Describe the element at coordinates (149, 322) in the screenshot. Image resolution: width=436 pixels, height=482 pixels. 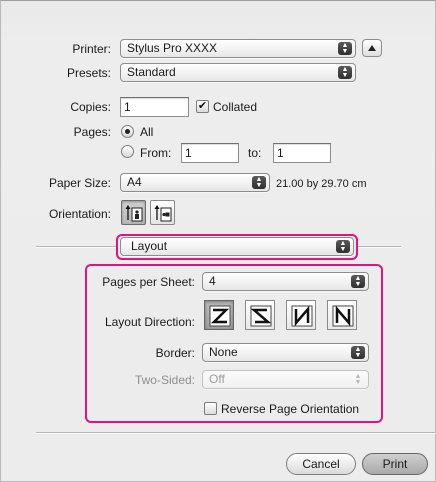
I see `layout-direction-label: Layout Direction:` at that location.